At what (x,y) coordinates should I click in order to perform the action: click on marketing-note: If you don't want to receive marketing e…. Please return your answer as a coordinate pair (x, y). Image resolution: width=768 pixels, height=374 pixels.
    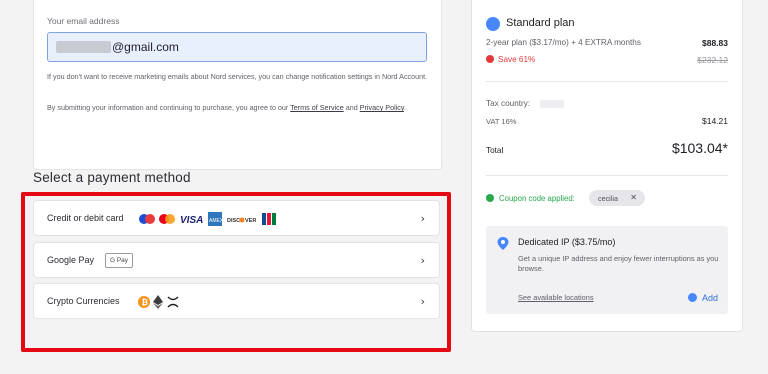
    Looking at the image, I should click on (237, 76).